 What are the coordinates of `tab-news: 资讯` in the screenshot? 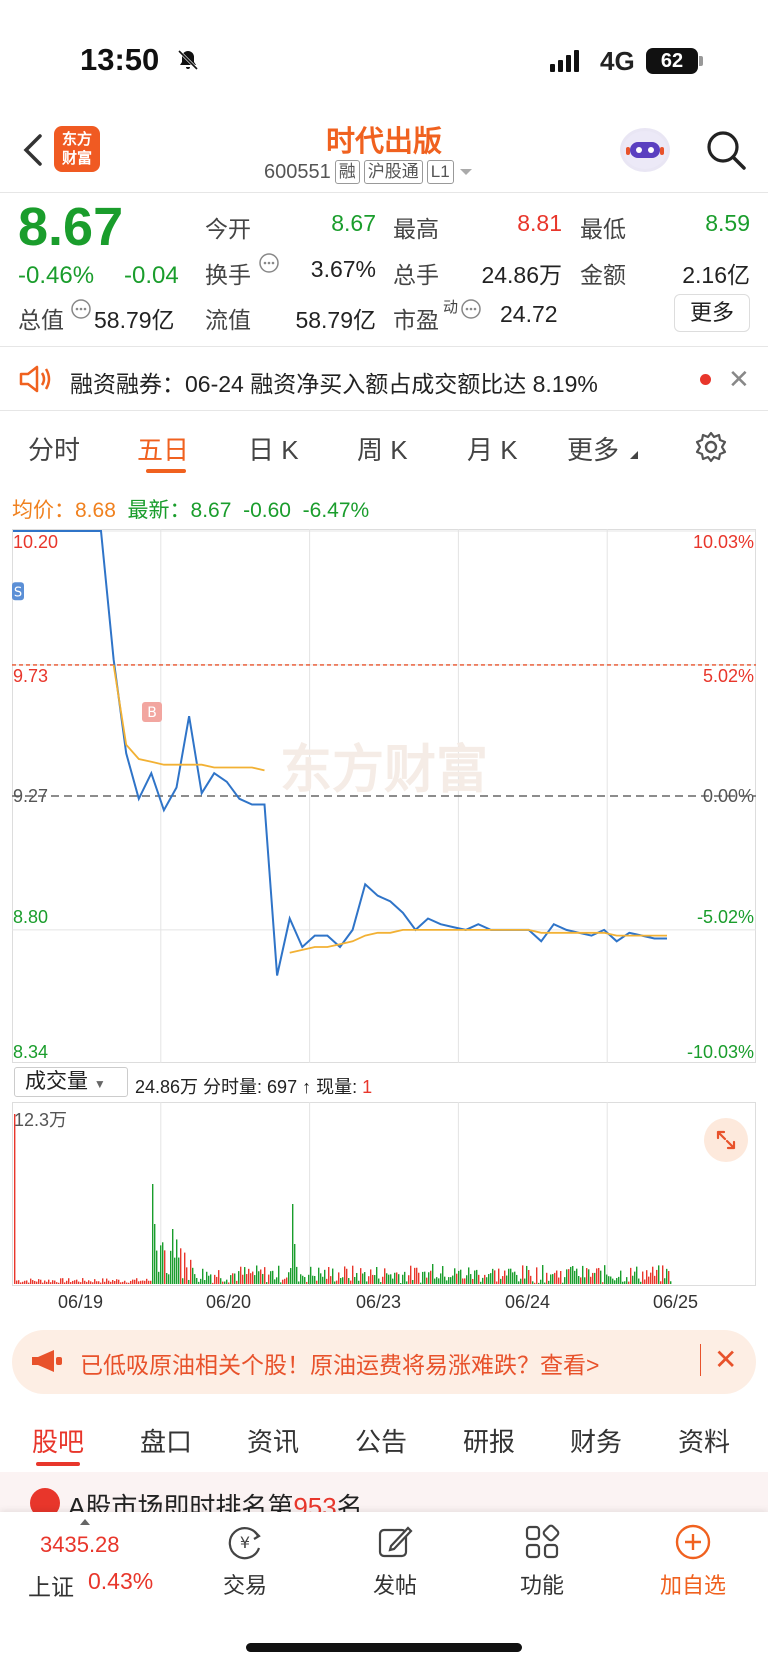 It's located at (273, 1440).